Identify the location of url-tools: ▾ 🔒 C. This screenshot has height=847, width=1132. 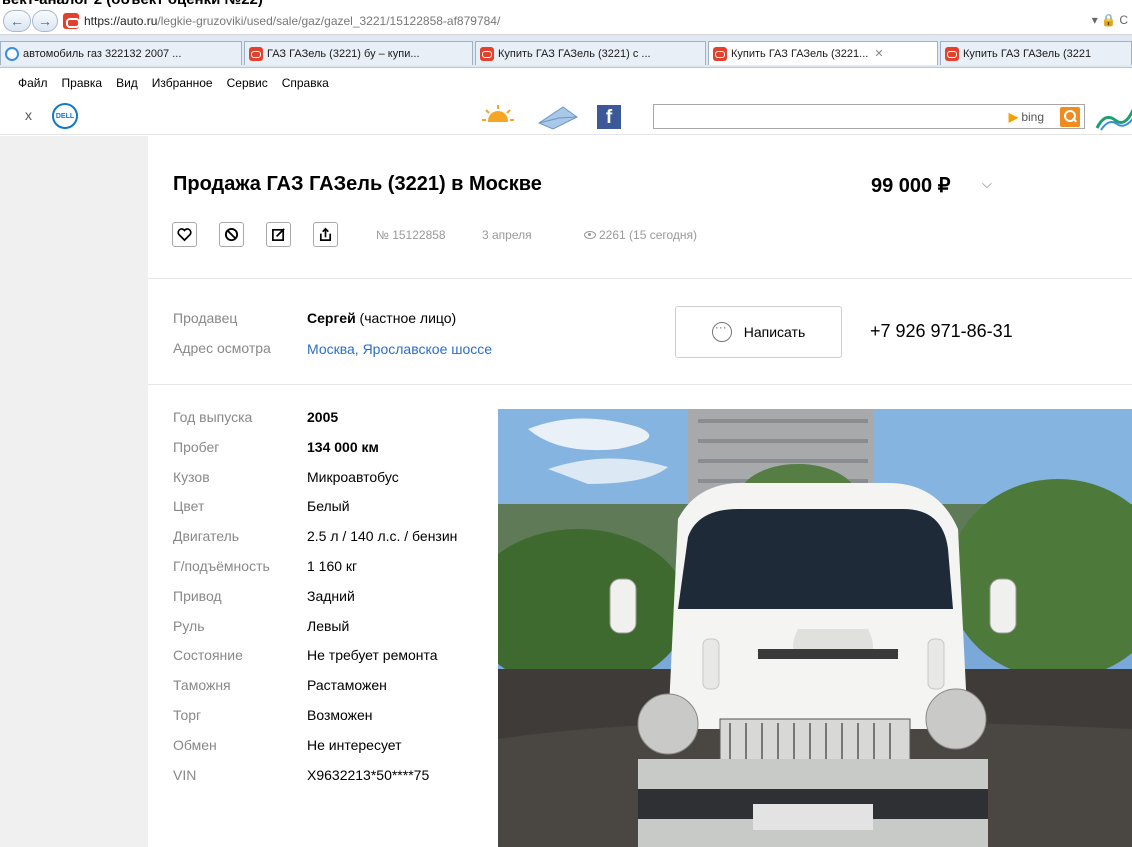
(1110, 20).